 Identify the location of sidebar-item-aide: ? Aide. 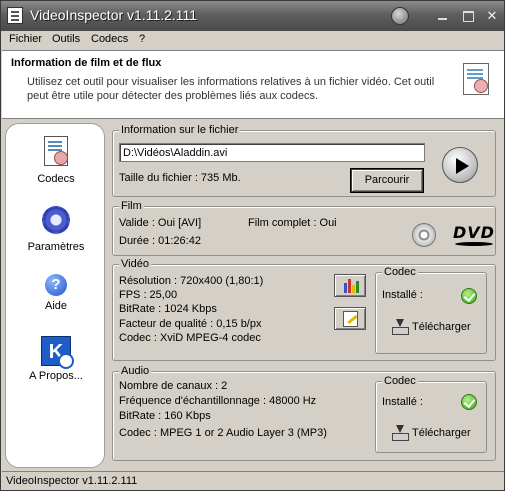
(56, 293).